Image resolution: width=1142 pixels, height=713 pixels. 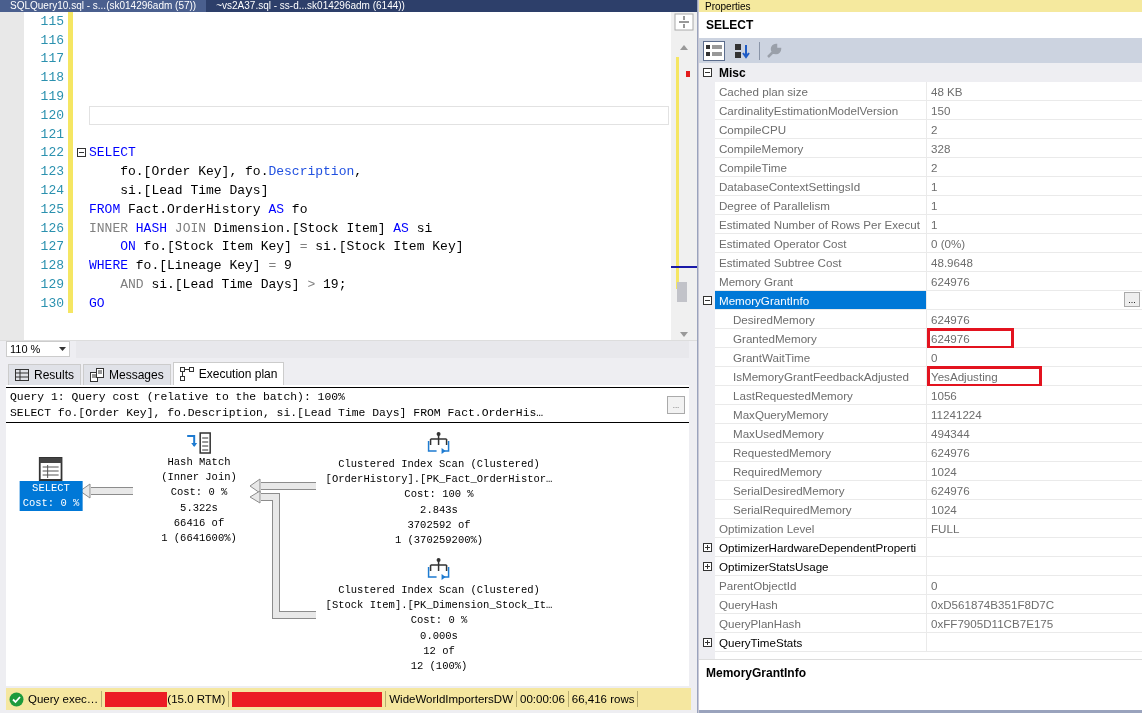 I want to click on result-tab: Execution plan, so click(x=228, y=373).